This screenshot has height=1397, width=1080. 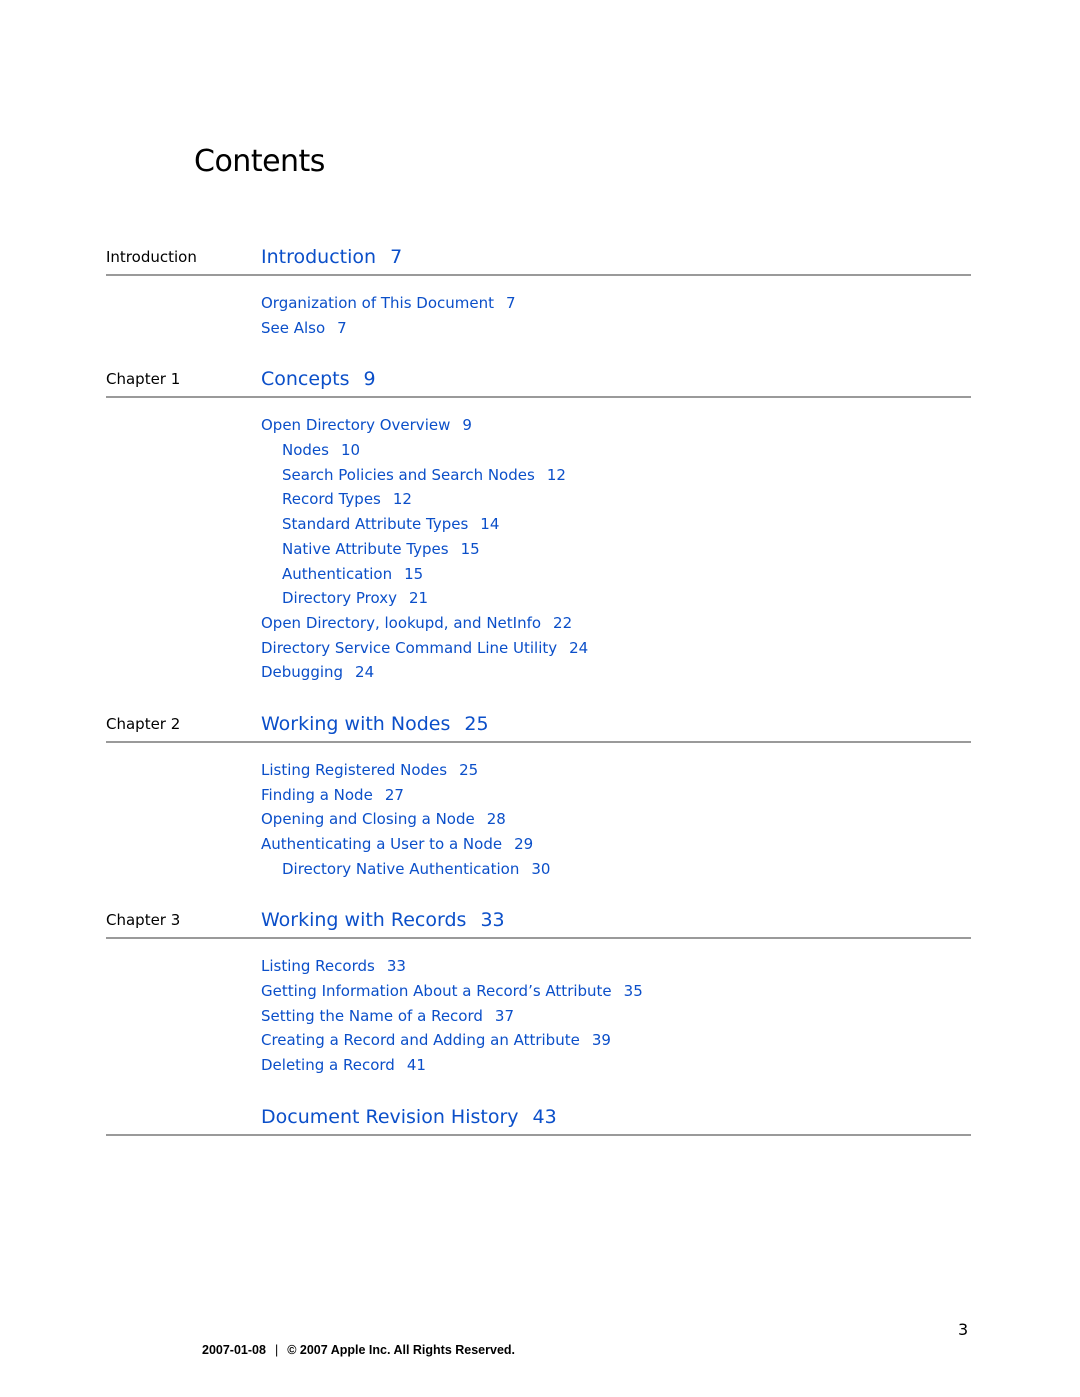 I want to click on entry-page-number: 35, so click(x=633, y=991).